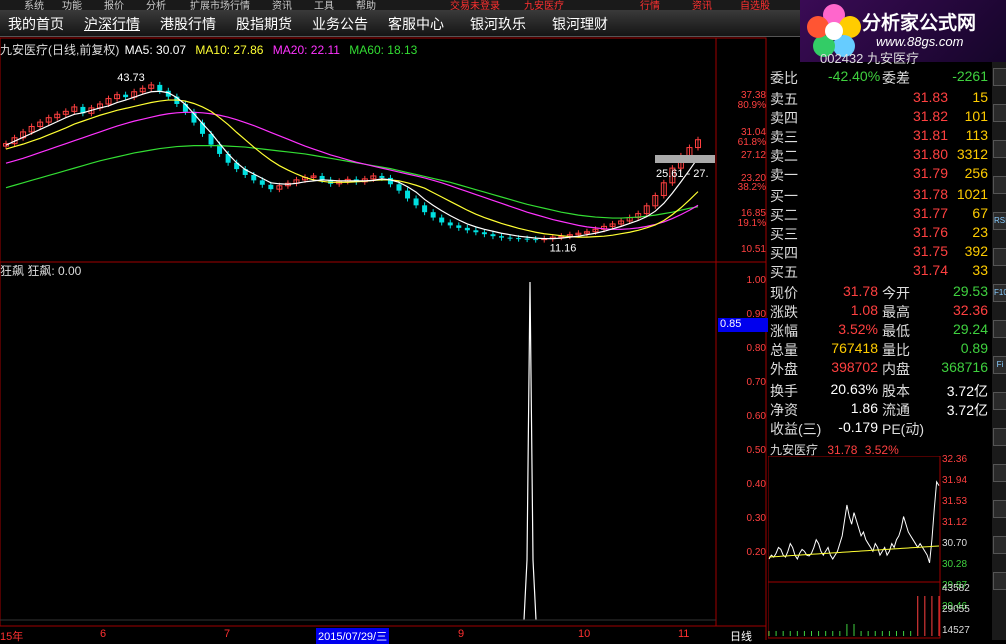  What do you see at coordinates (751, 223) in the screenshot?
I see `y-axis-label: 19.1%` at bounding box center [751, 223].